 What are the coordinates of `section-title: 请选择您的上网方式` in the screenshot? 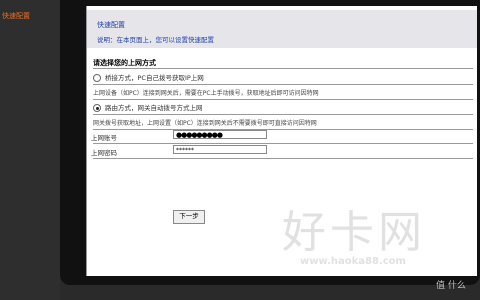 It's located at (124, 63).